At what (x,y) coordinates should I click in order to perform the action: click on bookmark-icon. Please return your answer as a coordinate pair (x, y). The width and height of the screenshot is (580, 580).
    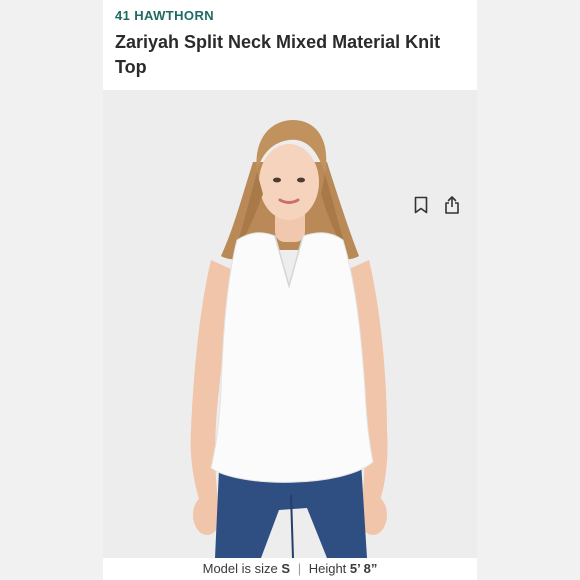
    Looking at the image, I should click on (421, 205).